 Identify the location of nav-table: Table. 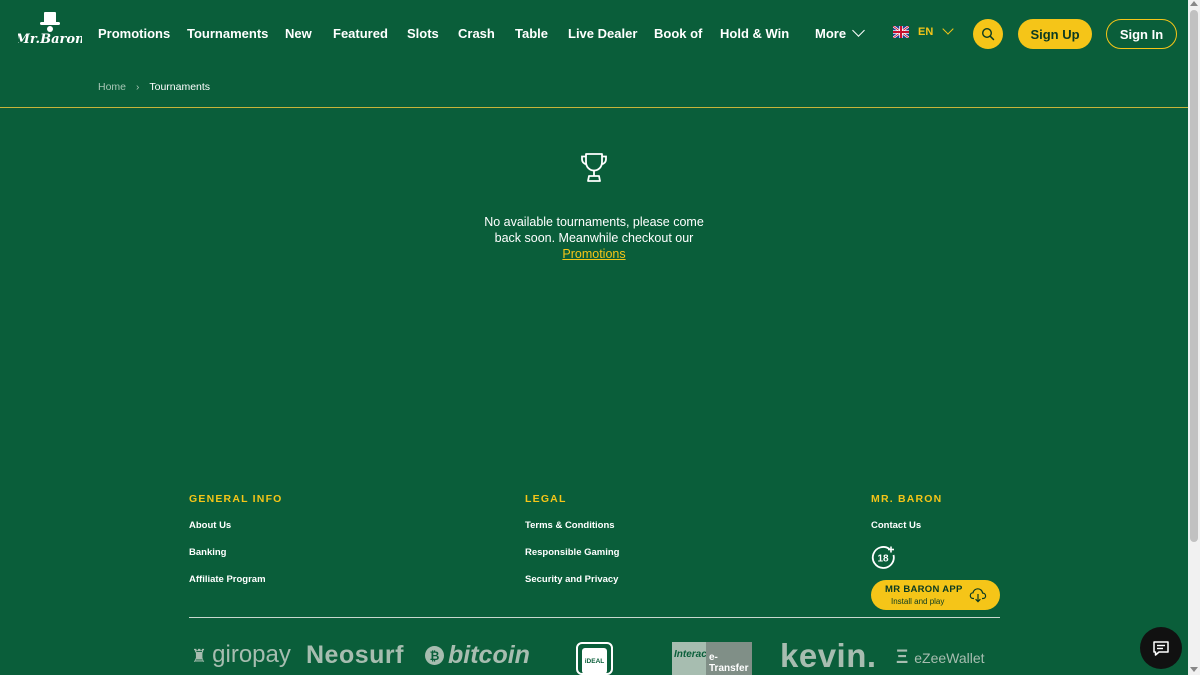
(531, 33).